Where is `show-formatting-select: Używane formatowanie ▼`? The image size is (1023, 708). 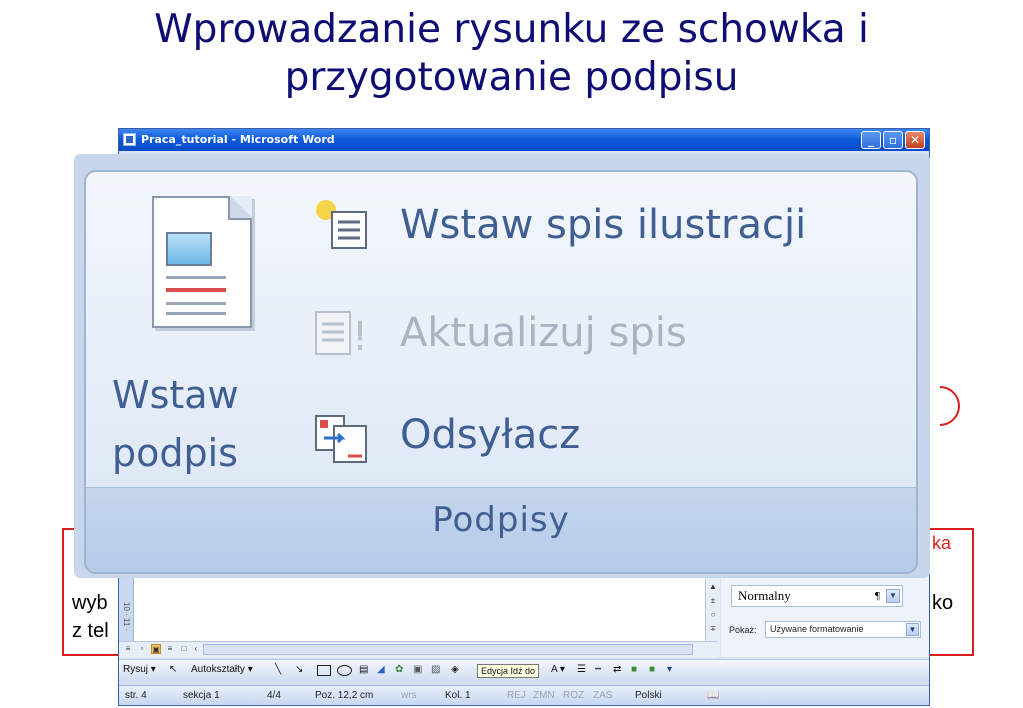 show-formatting-select: Używane formatowanie ▼ is located at coordinates (843, 629).